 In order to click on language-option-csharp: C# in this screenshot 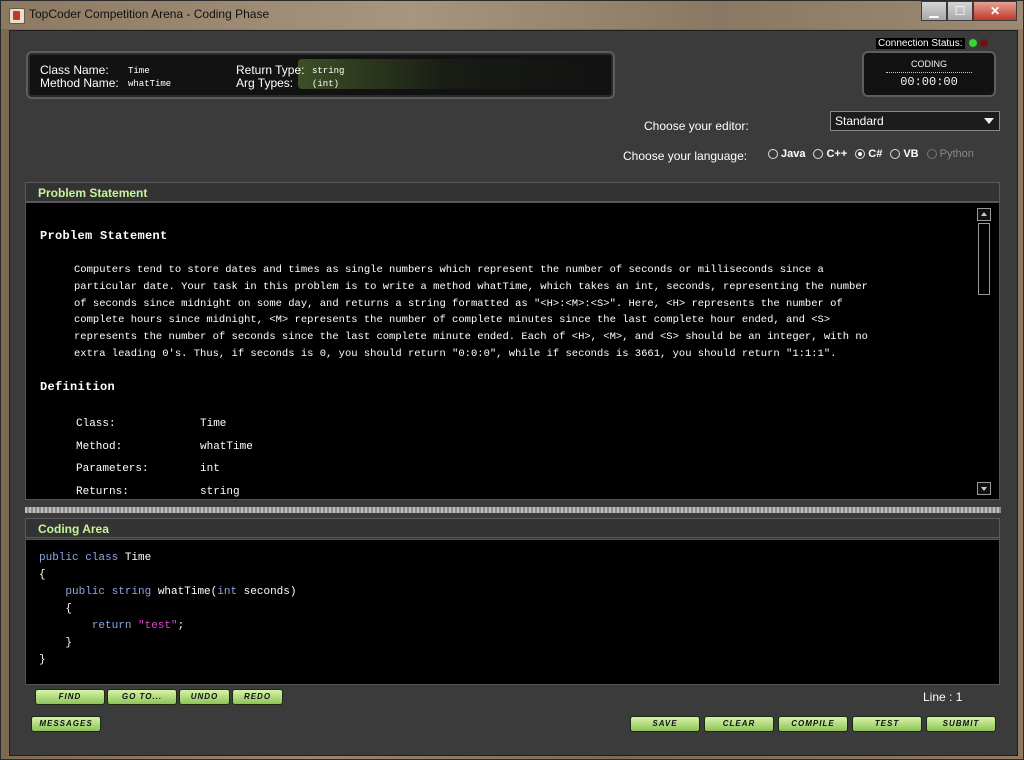, I will do `click(868, 154)`.